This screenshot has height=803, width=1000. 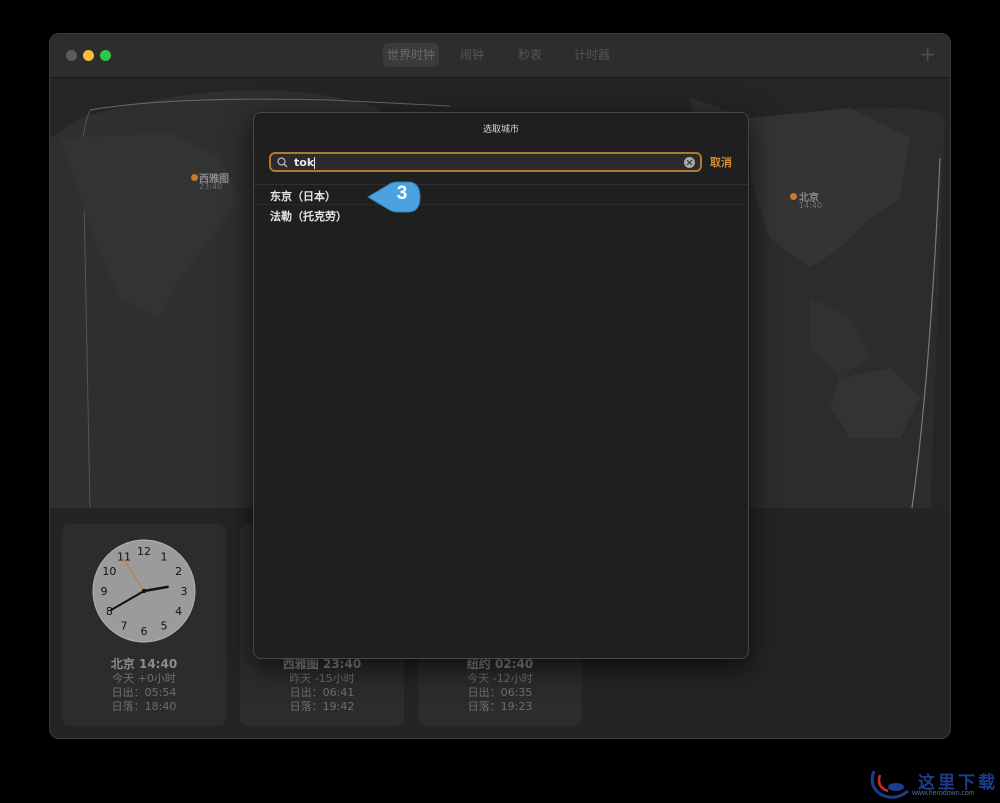 What do you see at coordinates (472, 55) in the screenshot?
I see `tab-alarm: 闹钟` at bounding box center [472, 55].